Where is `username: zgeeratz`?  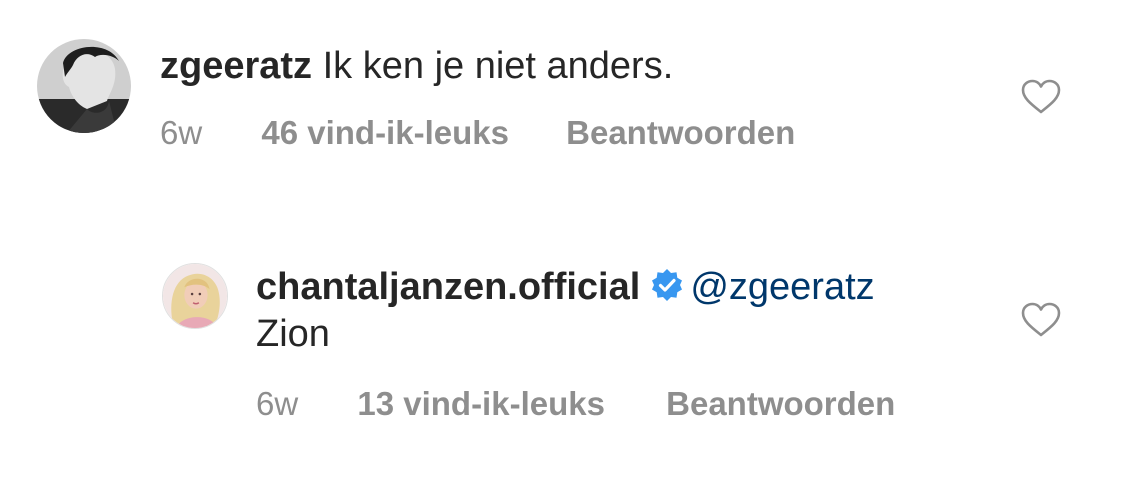 username: zgeeratz is located at coordinates (236, 66).